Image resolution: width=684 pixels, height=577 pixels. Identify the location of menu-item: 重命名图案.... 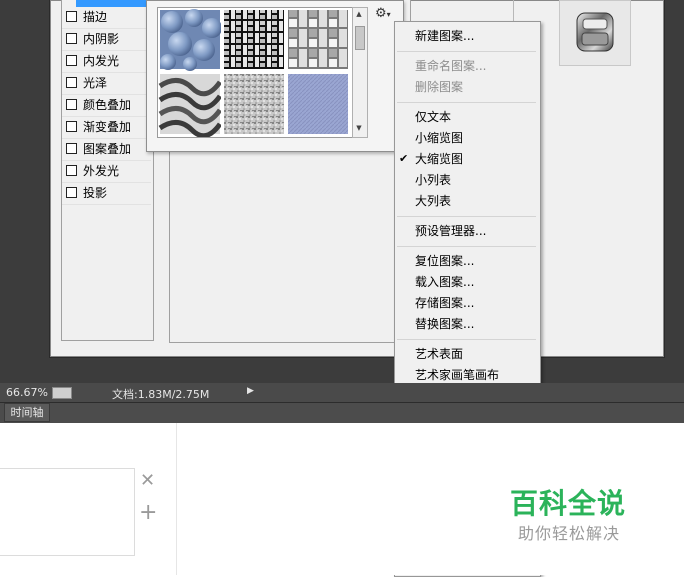
(451, 66).